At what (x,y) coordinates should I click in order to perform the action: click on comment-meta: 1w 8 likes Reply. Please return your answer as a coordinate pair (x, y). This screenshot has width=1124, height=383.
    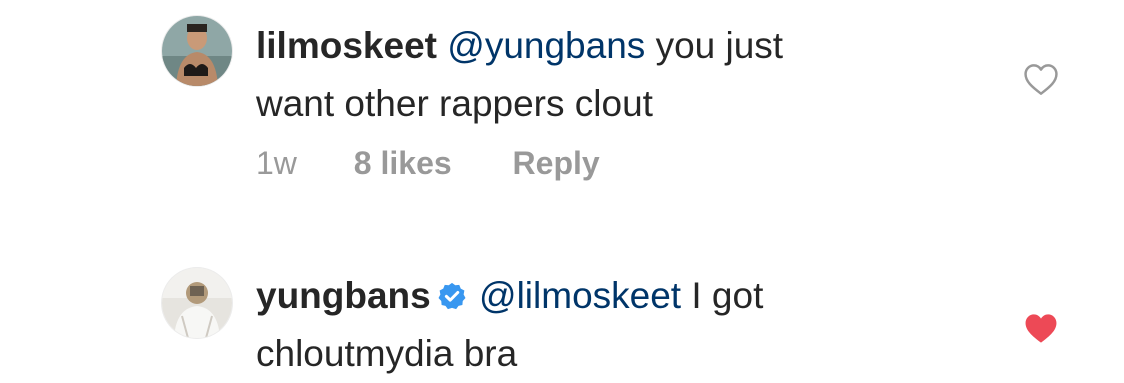
    Looking at the image, I should click on (428, 163).